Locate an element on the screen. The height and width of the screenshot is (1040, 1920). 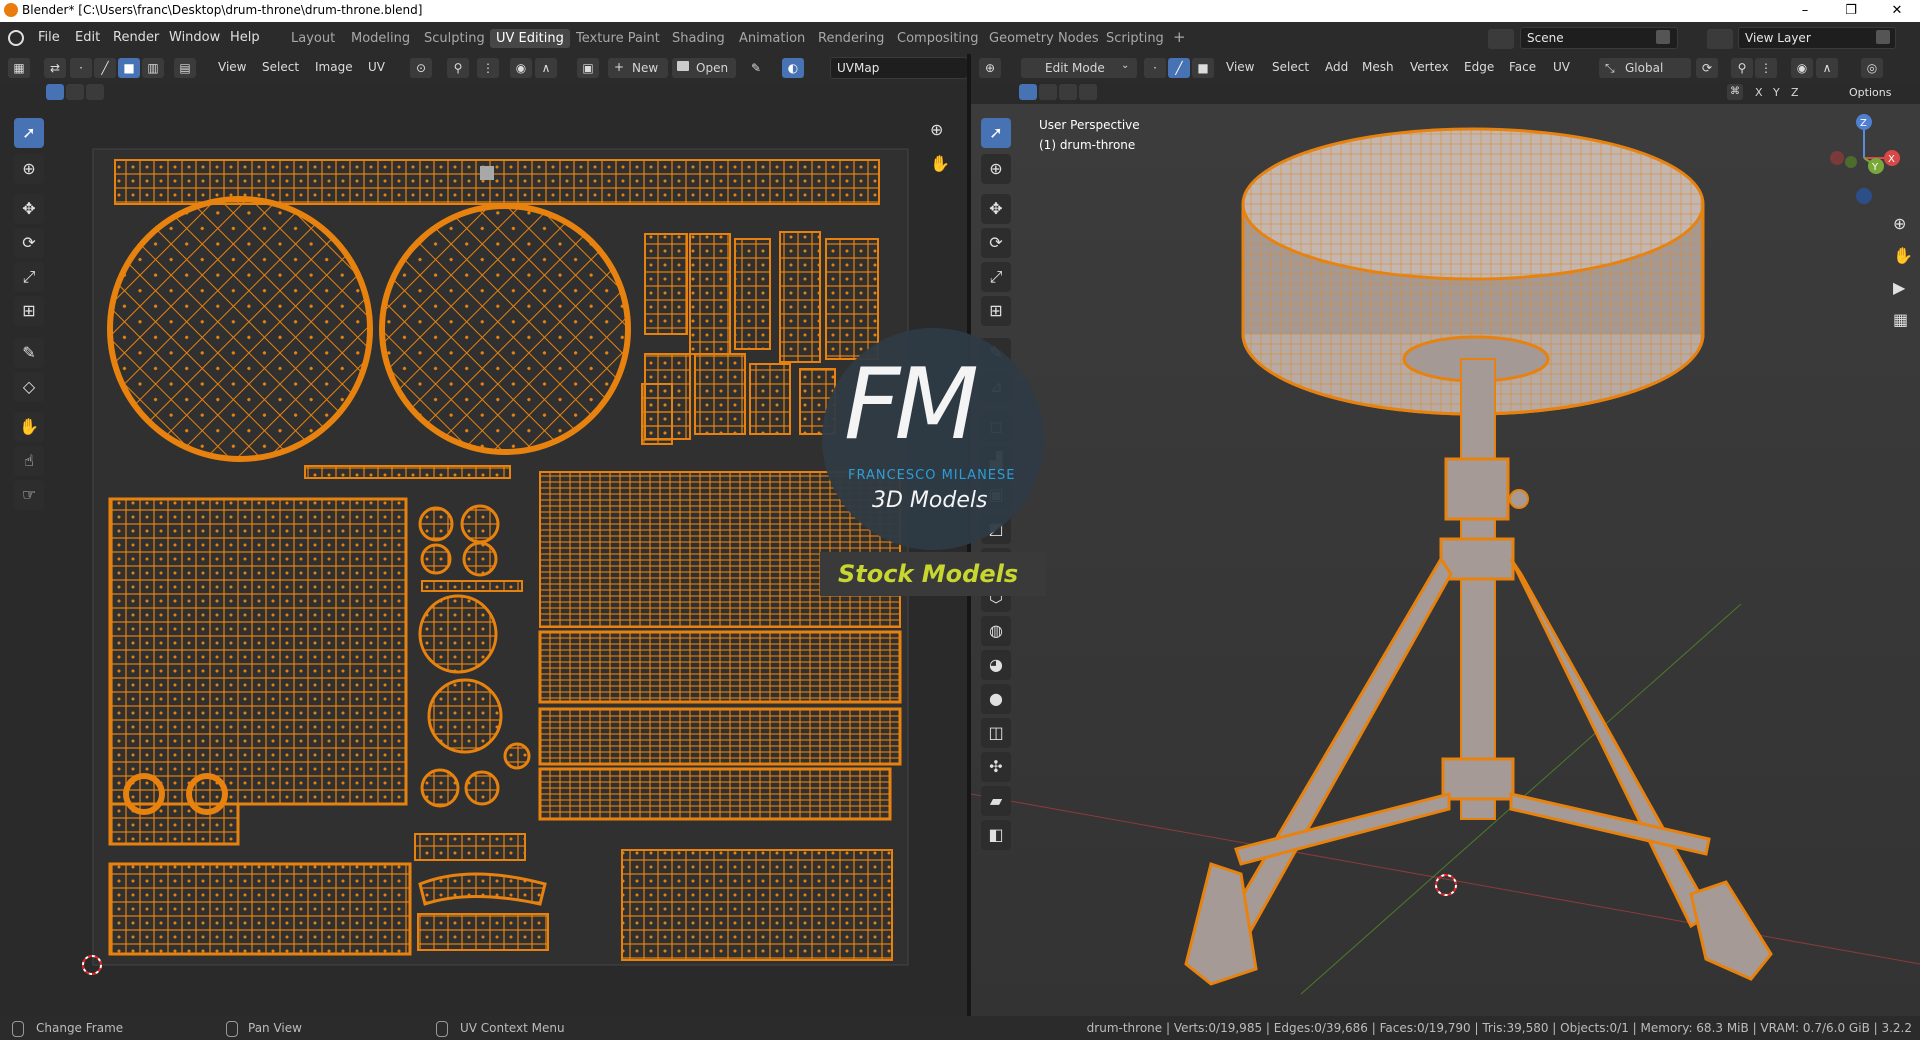
select-extend-icon is located at coordinates (75, 92).